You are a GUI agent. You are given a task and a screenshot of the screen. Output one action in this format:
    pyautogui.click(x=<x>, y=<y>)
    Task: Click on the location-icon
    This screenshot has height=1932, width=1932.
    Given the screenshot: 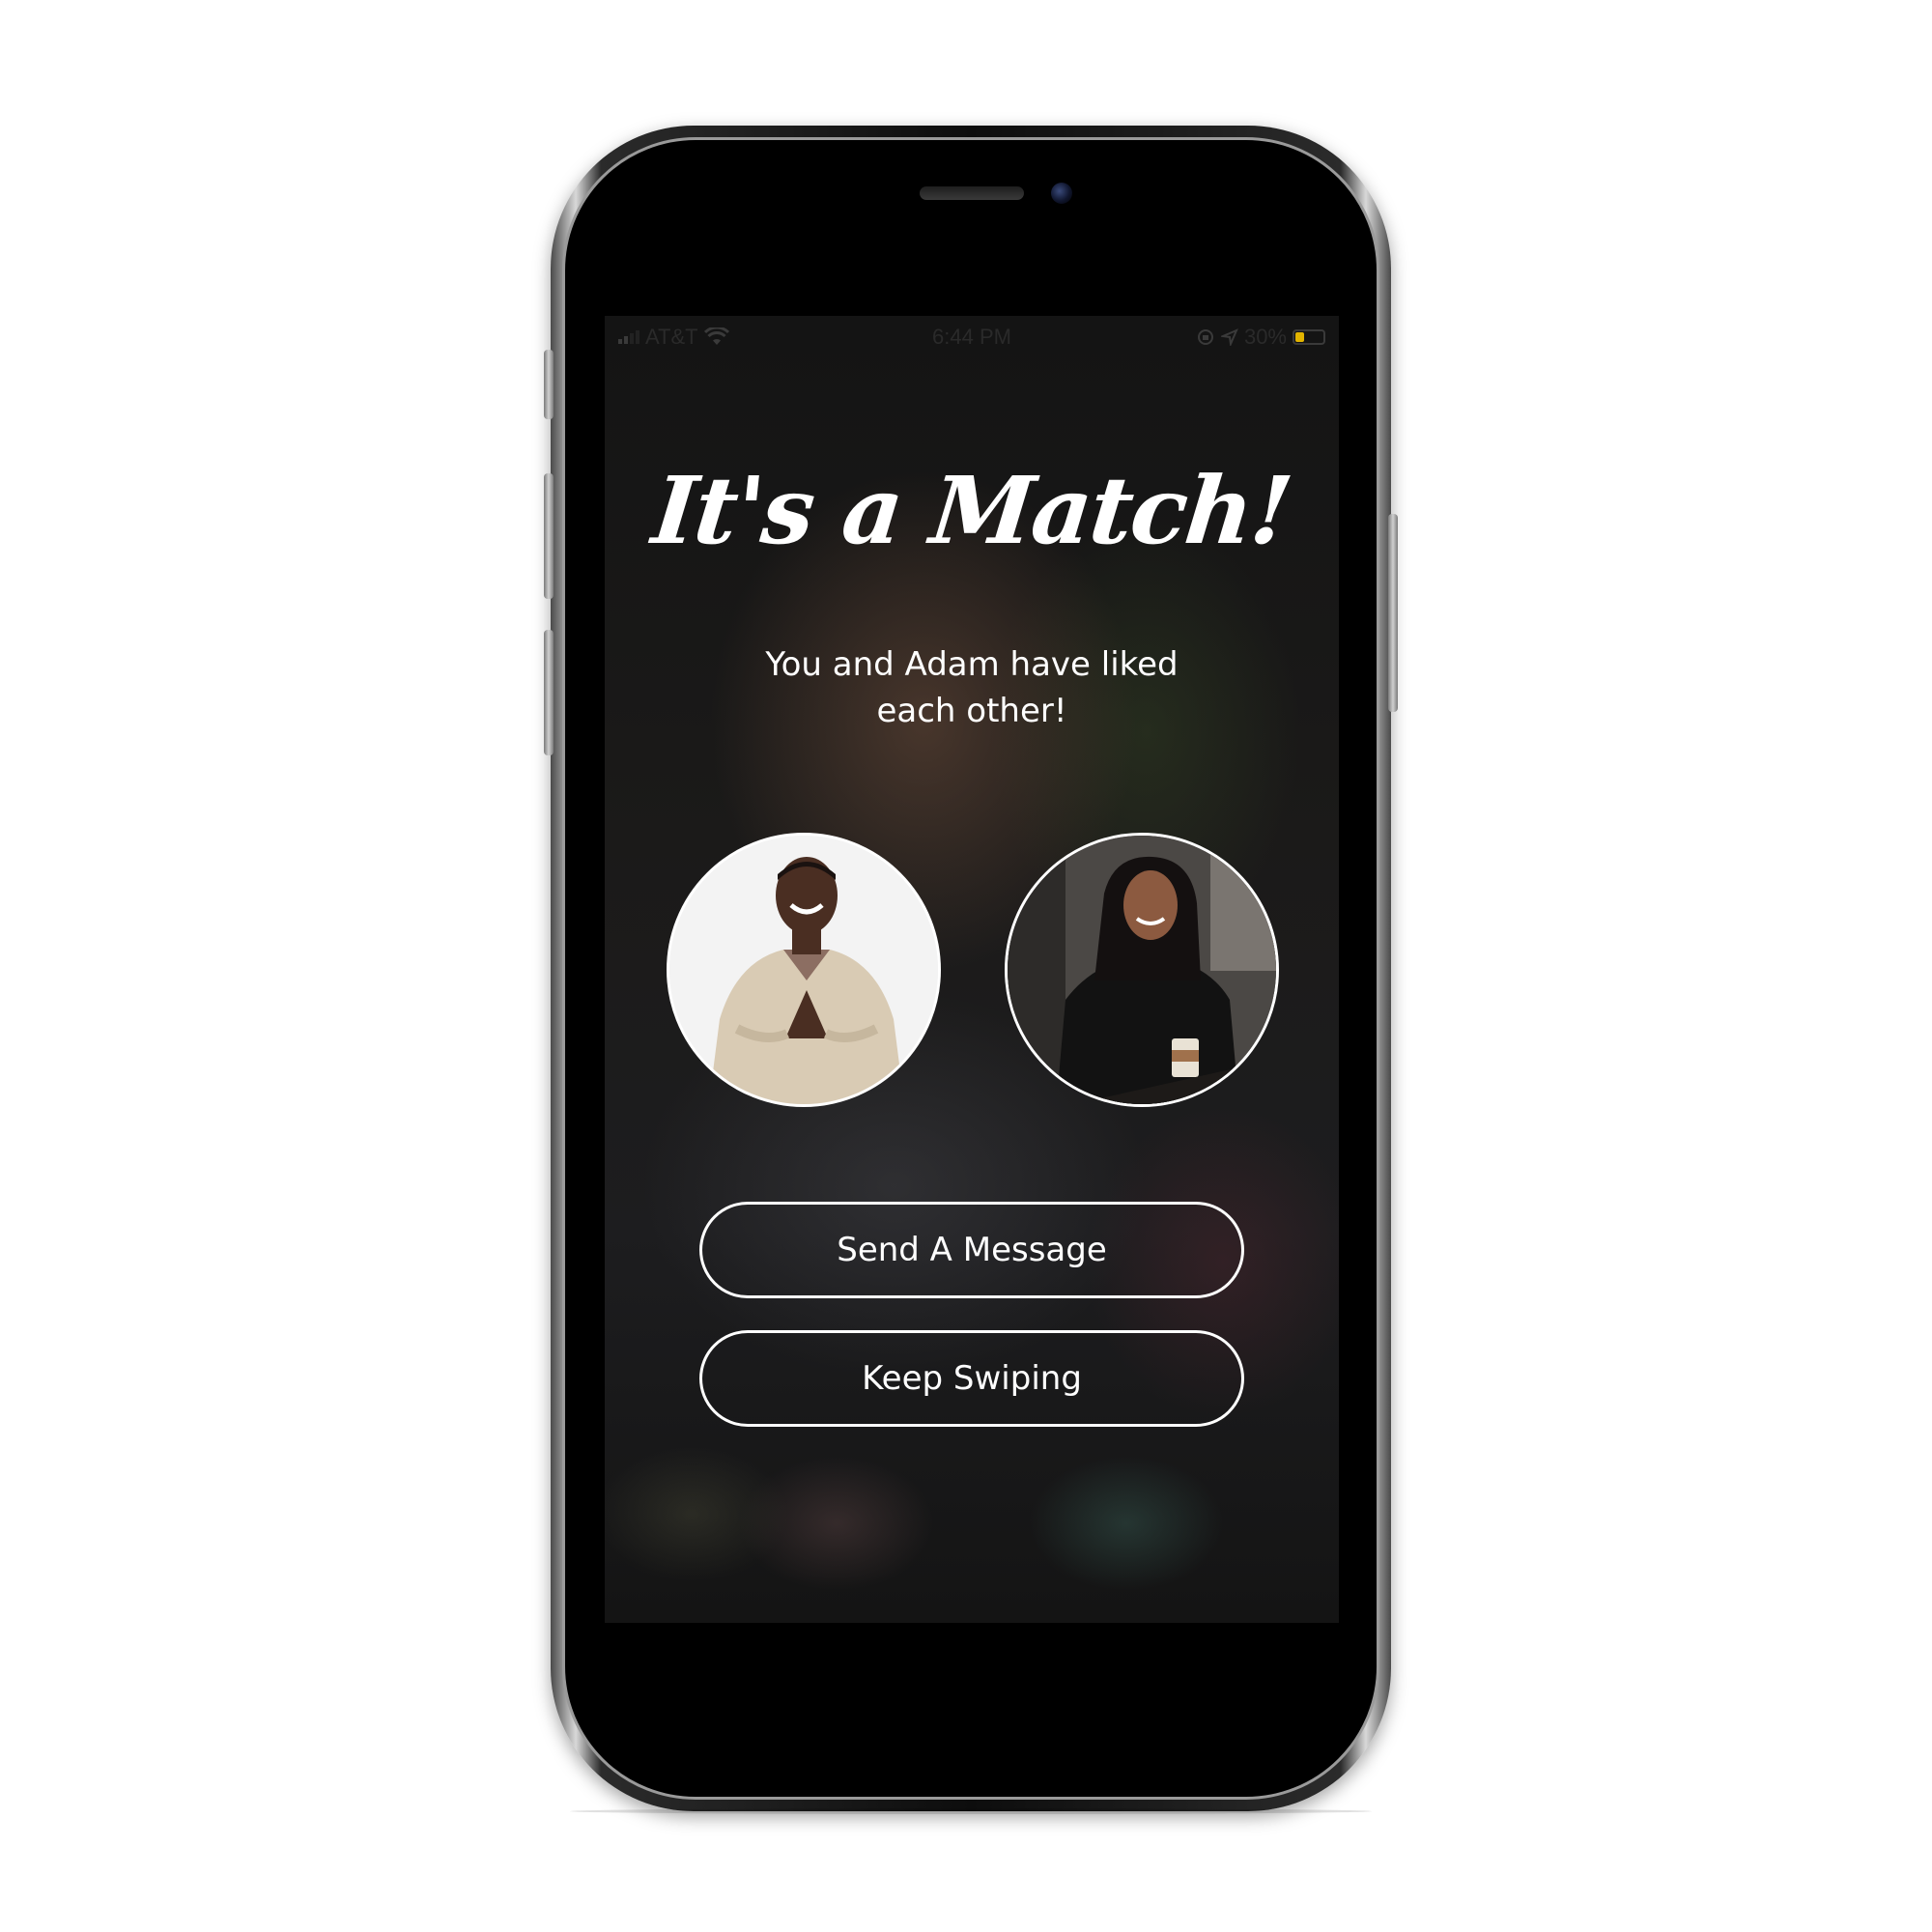 What is the action you would take?
    pyautogui.click(x=1229, y=337)
    